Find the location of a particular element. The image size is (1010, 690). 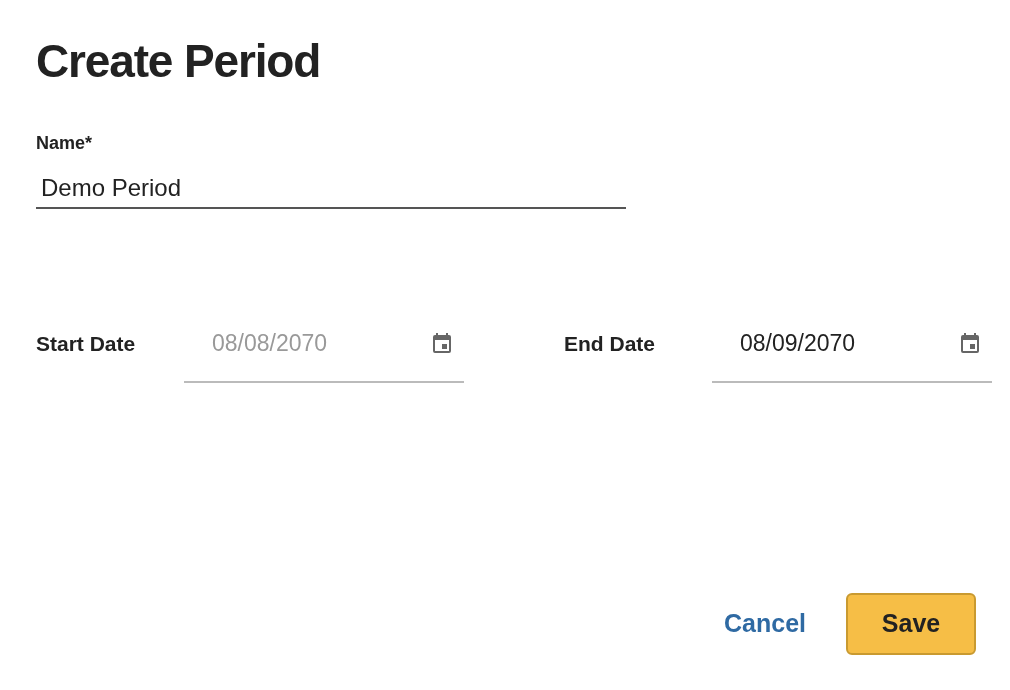

field-label: End Date is located at coordinates (610, 344).